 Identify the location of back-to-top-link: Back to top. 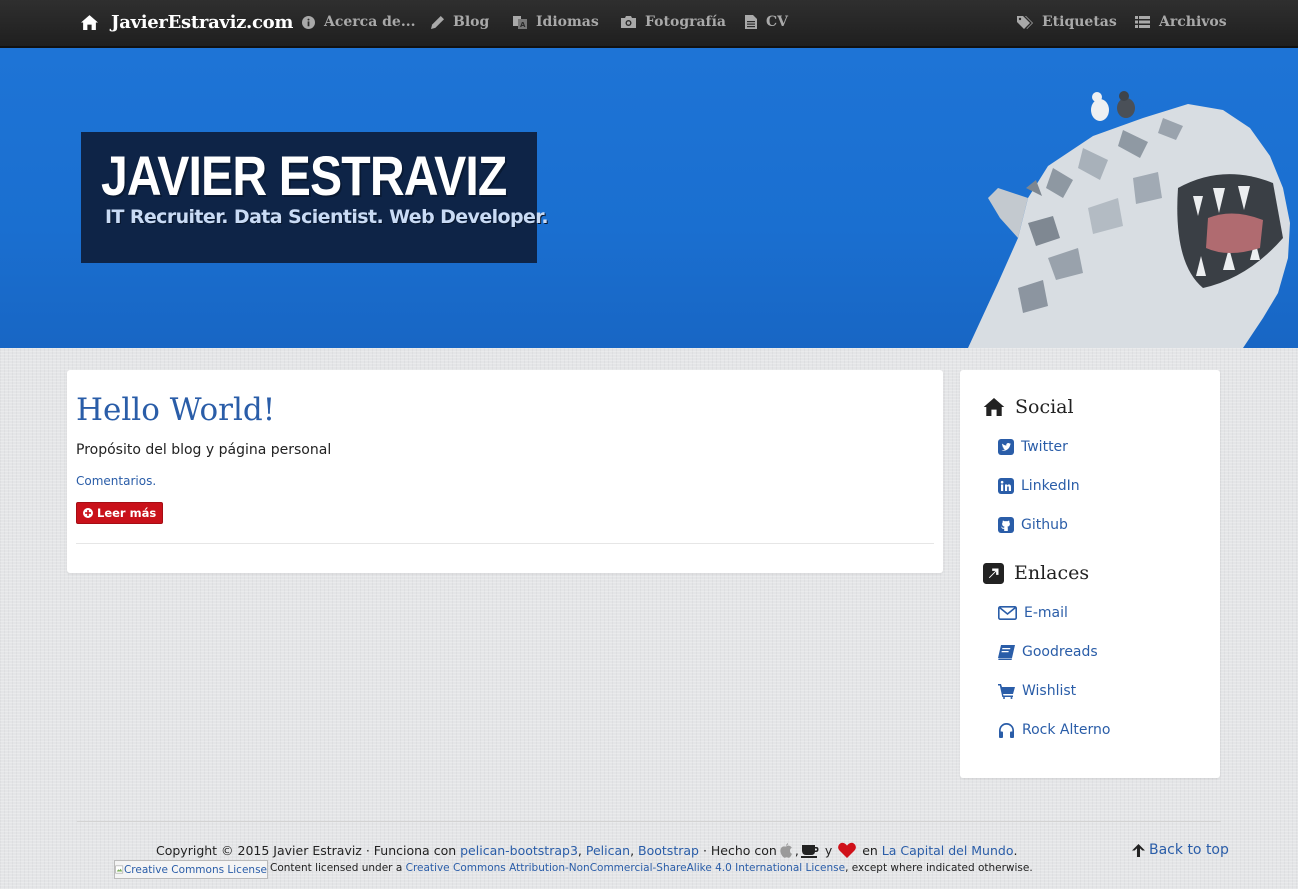
(1180, 850).